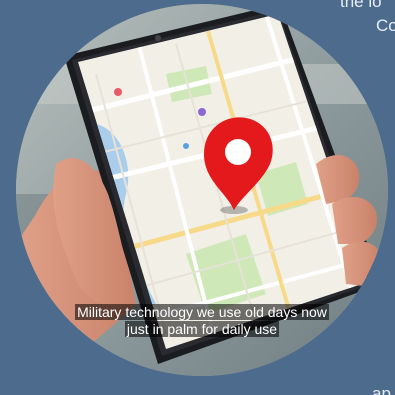  Describe the element at coordinates (381, 389) in the screenshot. I see `background-text-fragment: ap` at that location.